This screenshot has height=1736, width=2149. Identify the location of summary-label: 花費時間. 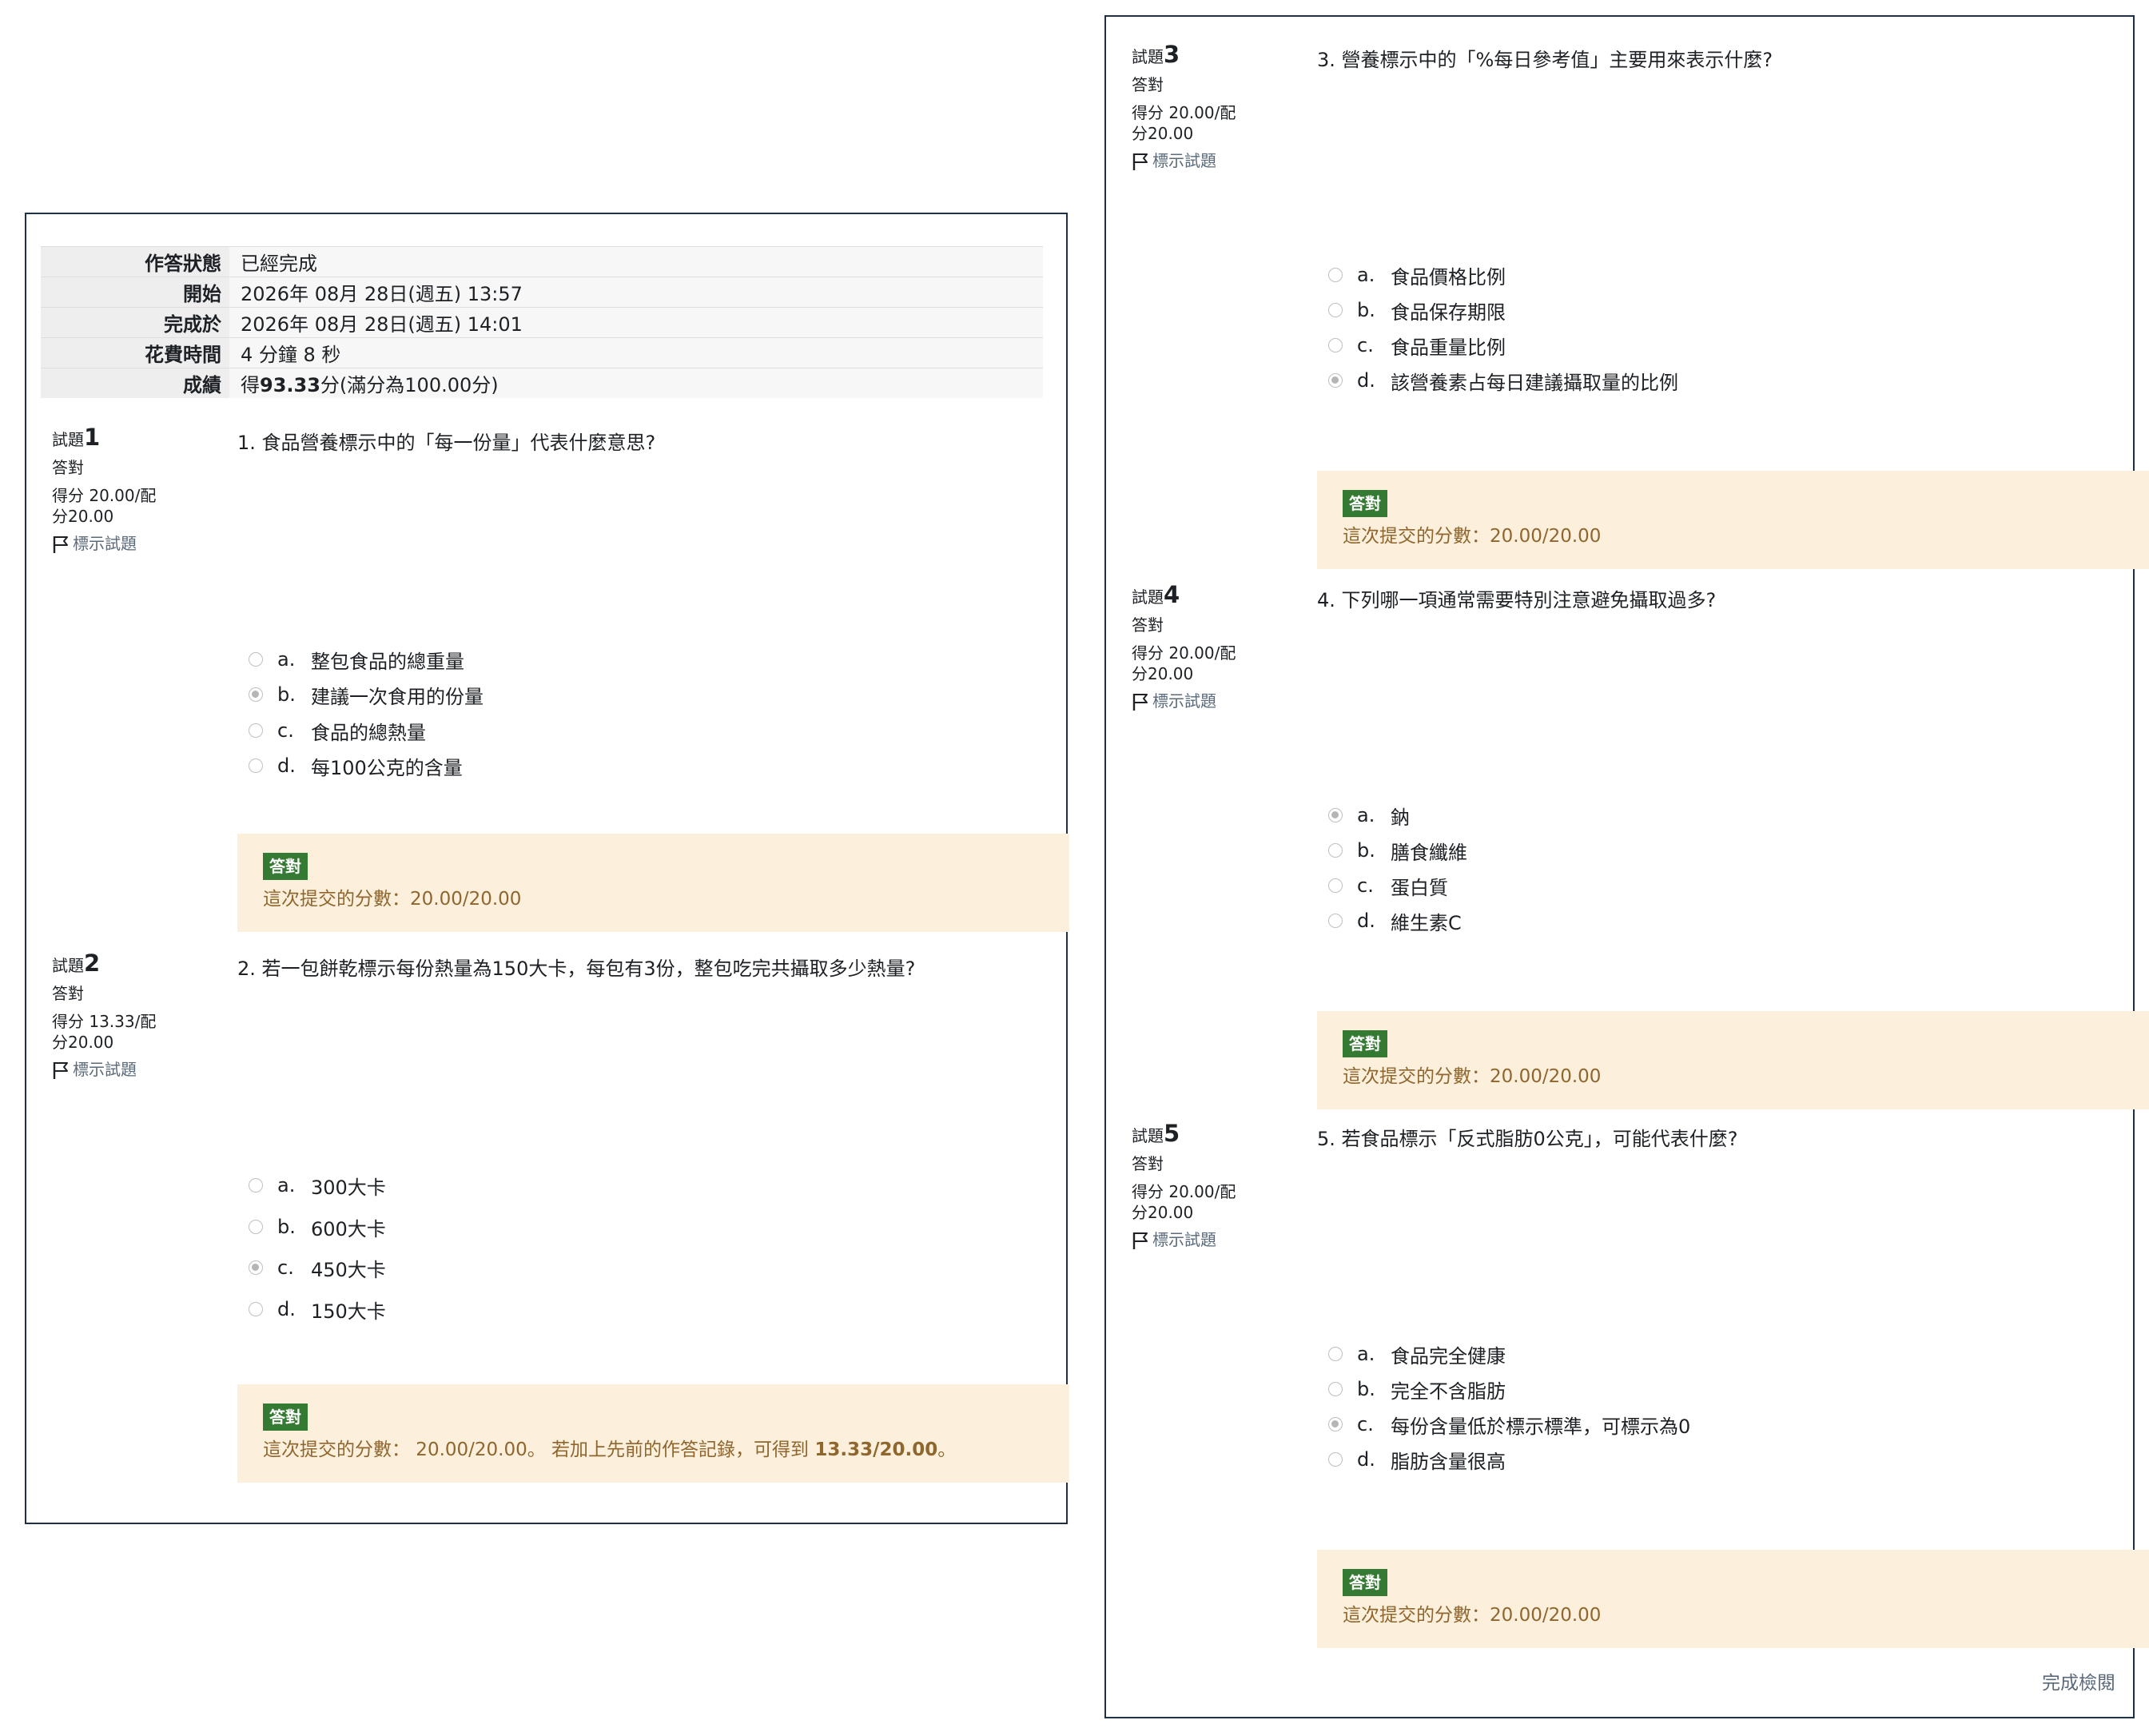
(135, 352).